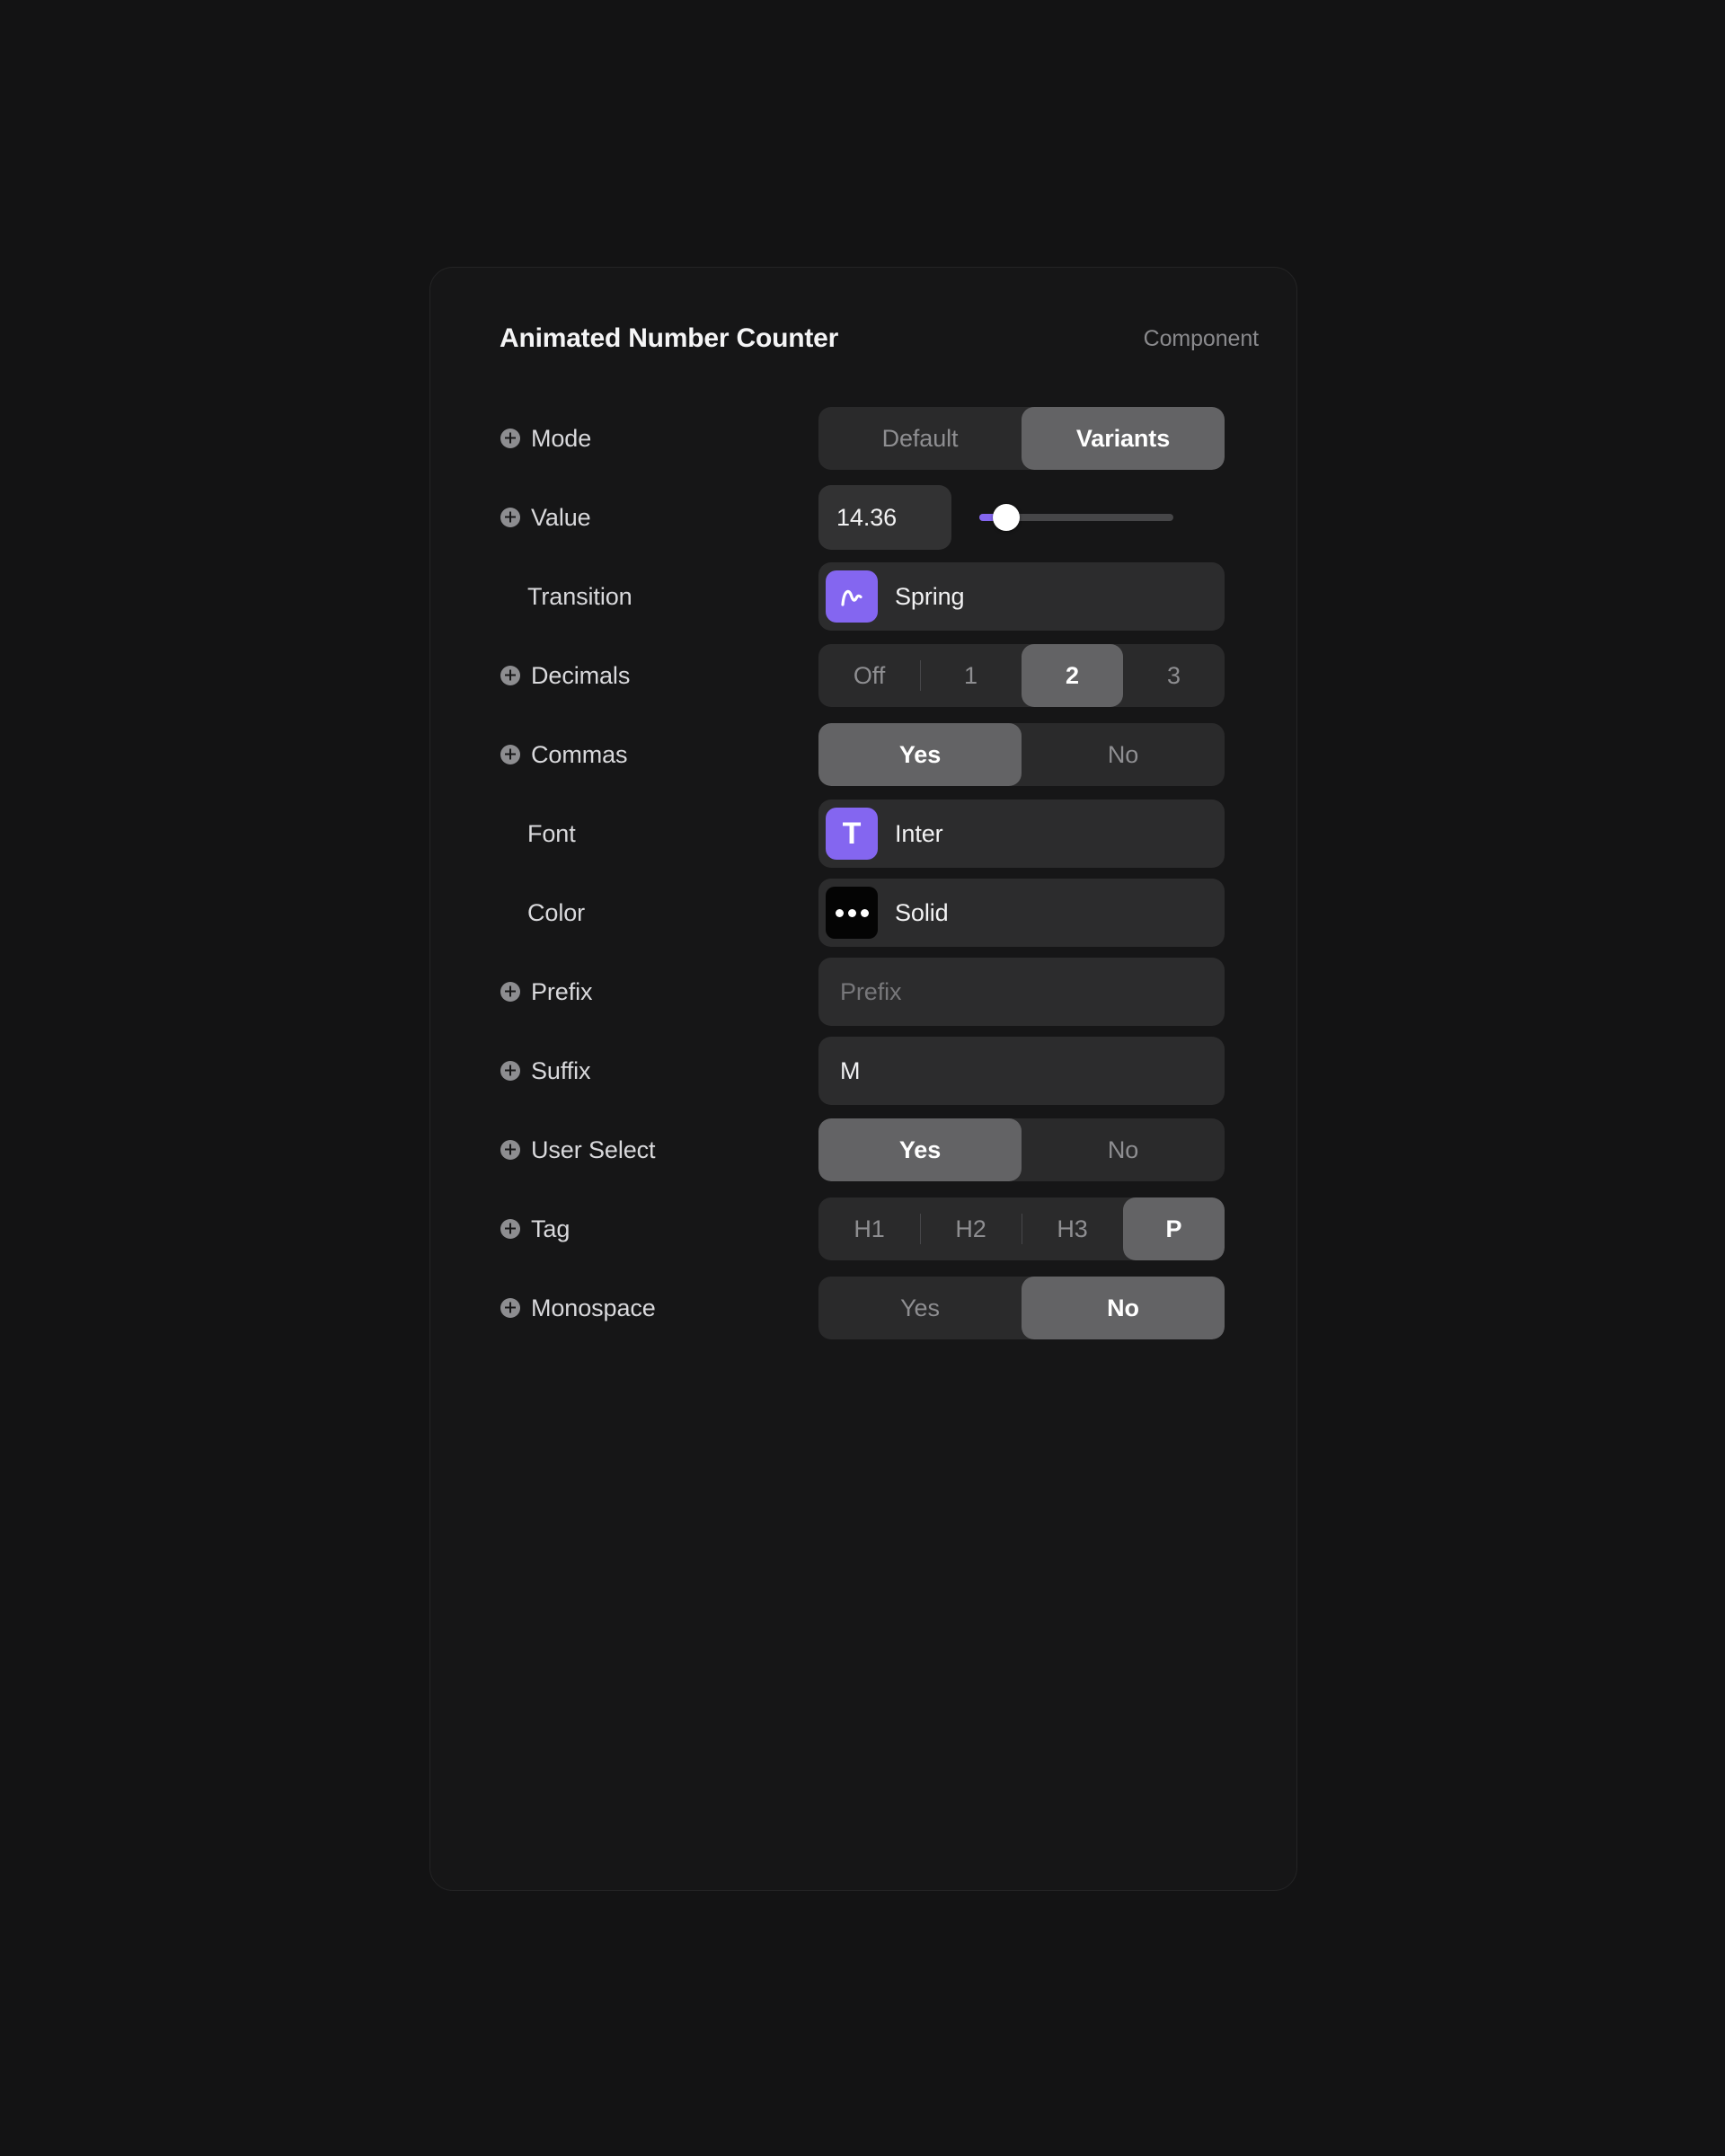 This screenshot has height=2156, width=1725. What do you see at coordinates (1021, 1071) in the screenshot?
I see `suffix-input: M` at bounding box center [1021, 1071].